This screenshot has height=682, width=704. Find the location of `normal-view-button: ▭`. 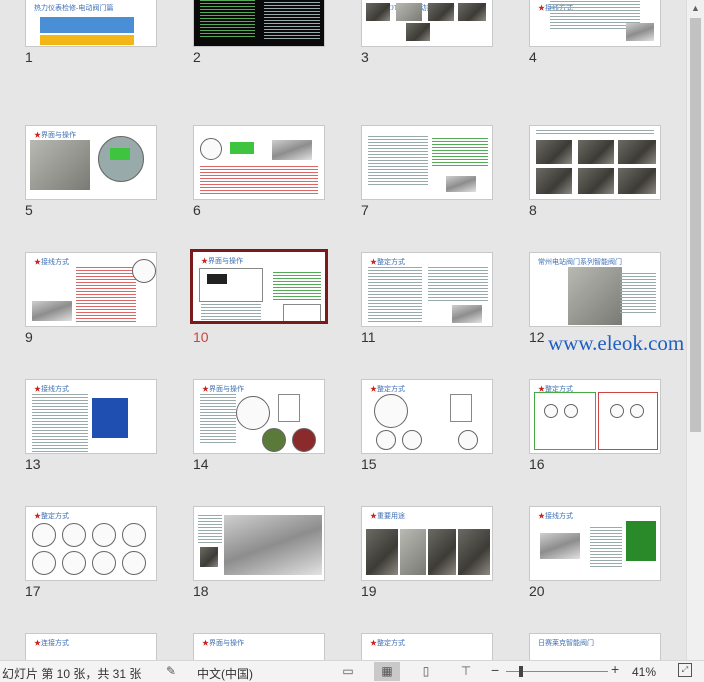

normal-view-button: ▭ is located at coordinates (348, 671).